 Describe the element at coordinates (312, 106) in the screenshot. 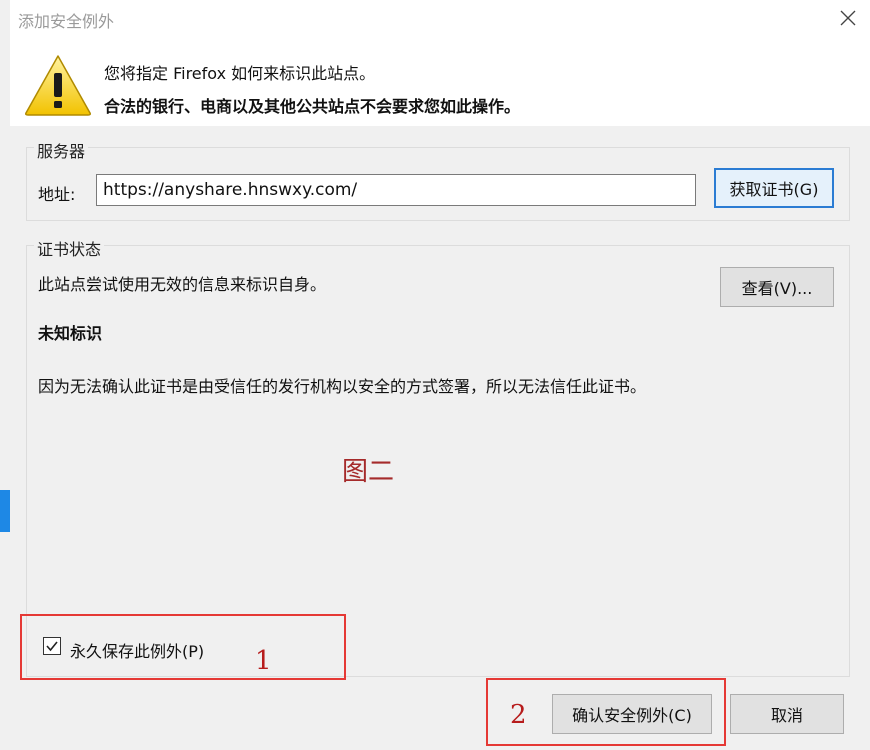

I see `legit-sites-warning: 合法的银行、电商以及其他公共站点不会要求您如此操作。` at that location.